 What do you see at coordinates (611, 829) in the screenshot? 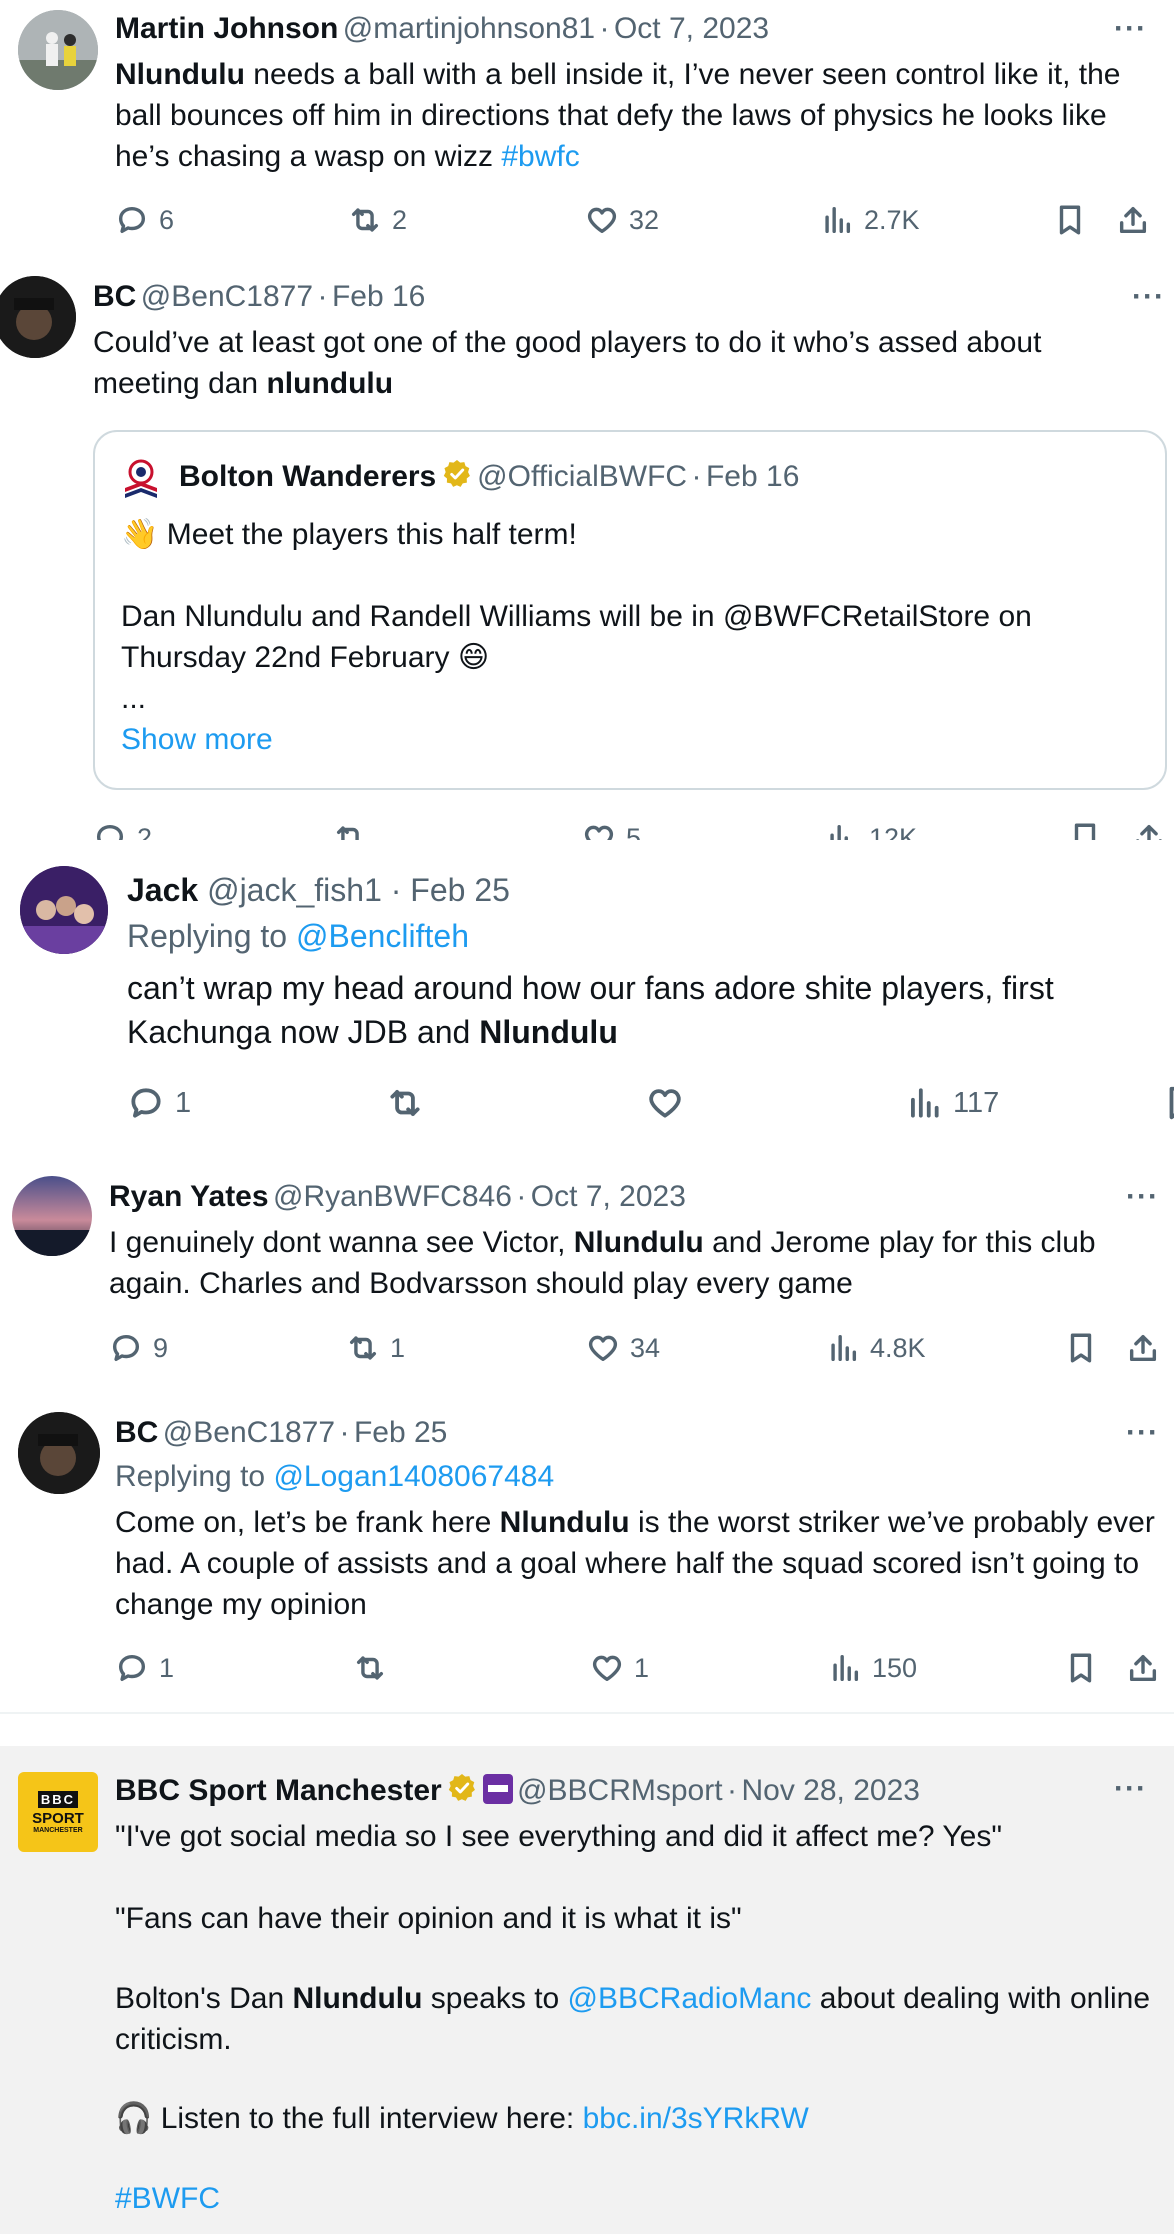
I see `like-button: 5` at bounding box center [611, 829].